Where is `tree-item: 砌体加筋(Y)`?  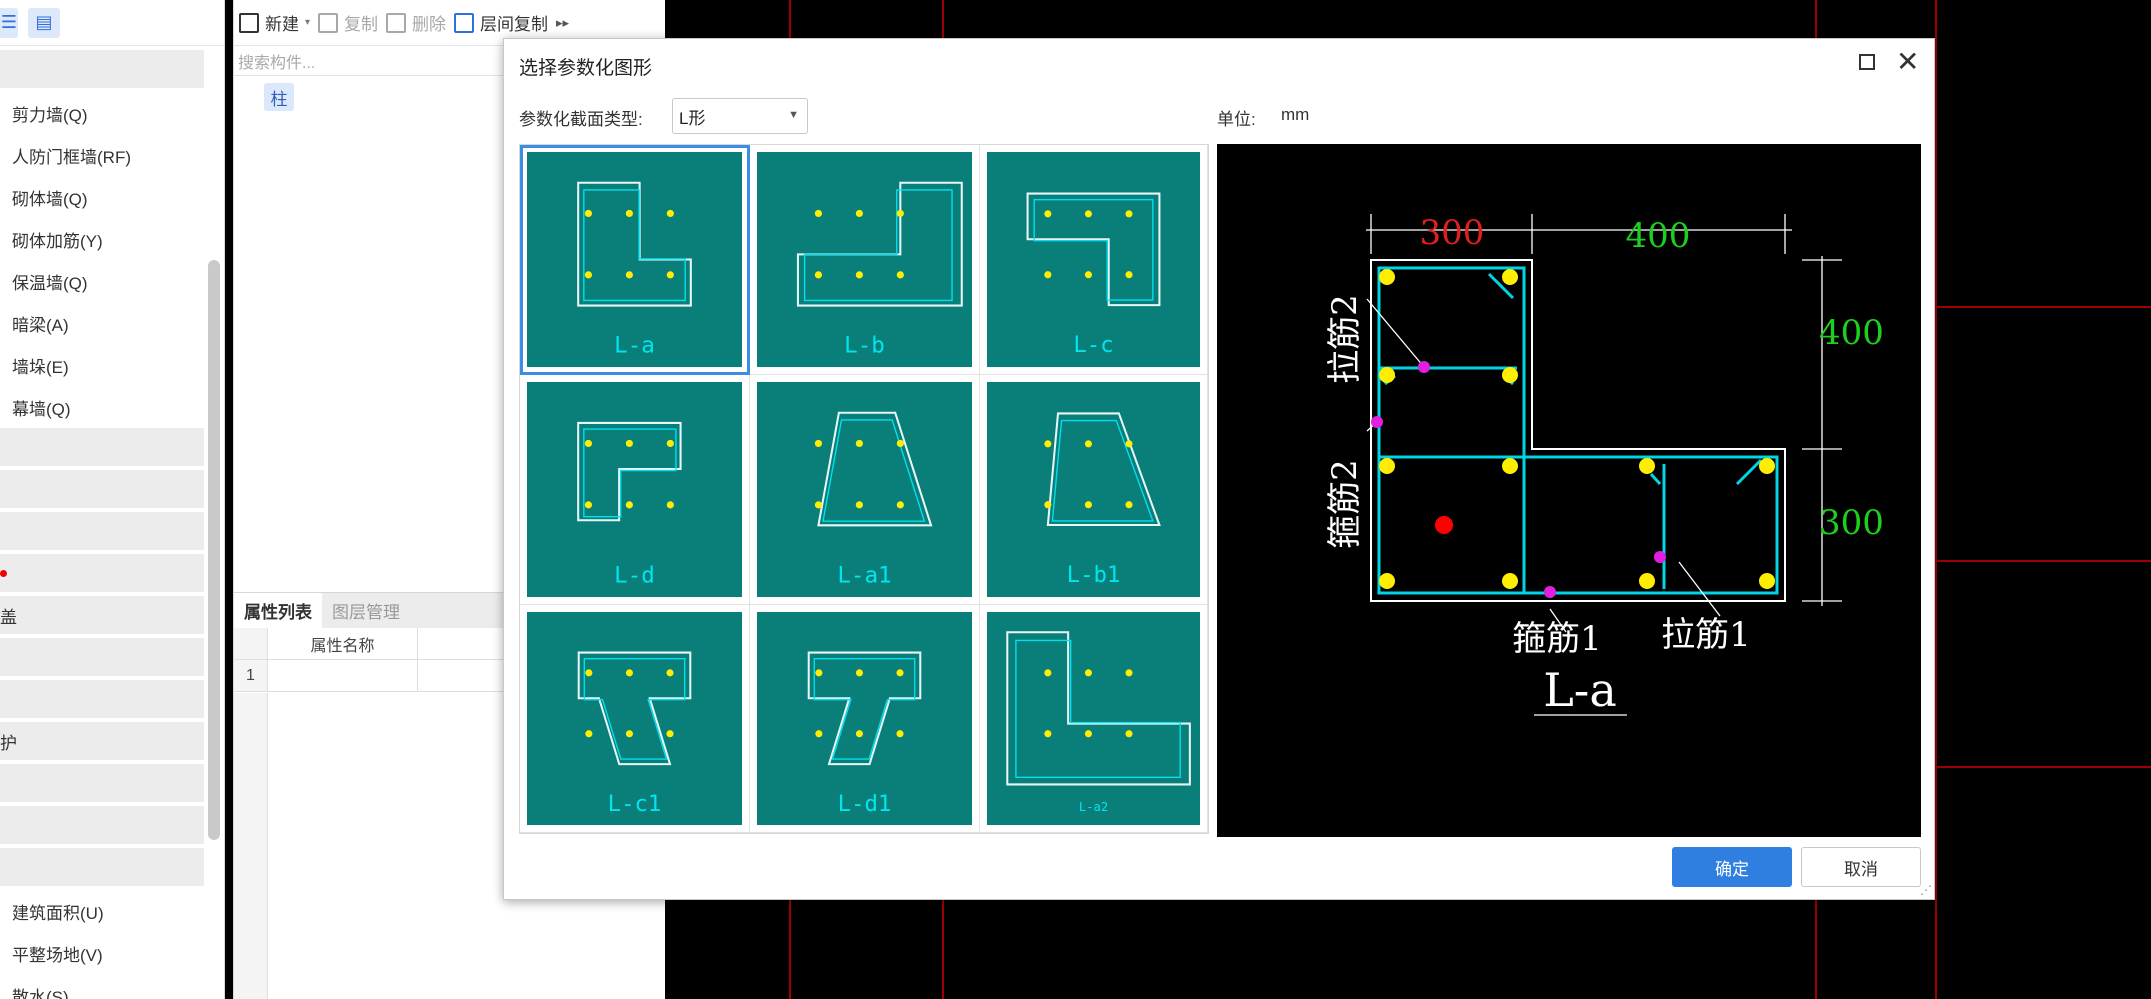
tree-item: 砌体加筋(Y) is located at coordinates (102, 239).